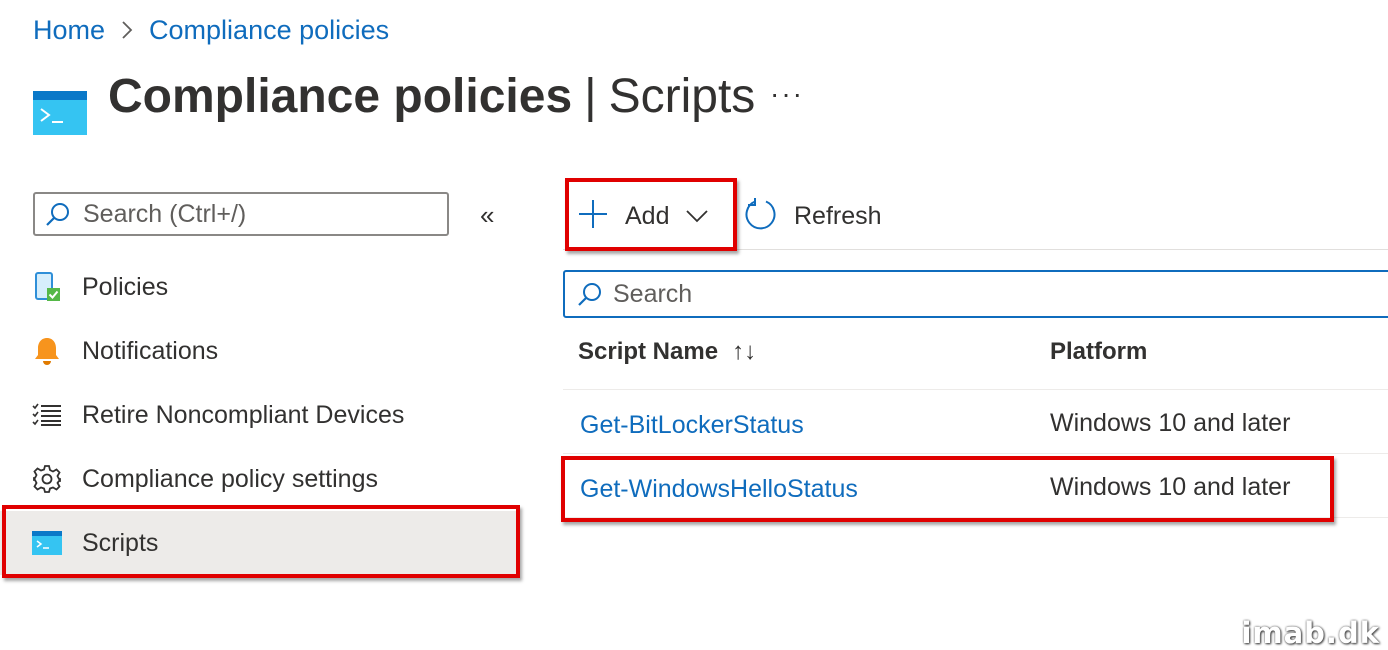 This screenshot has width=1388, height=650. Describe the element at coordinates (653, 293) in the screenshot. I see `script-search-placeholder: Search` at that location.